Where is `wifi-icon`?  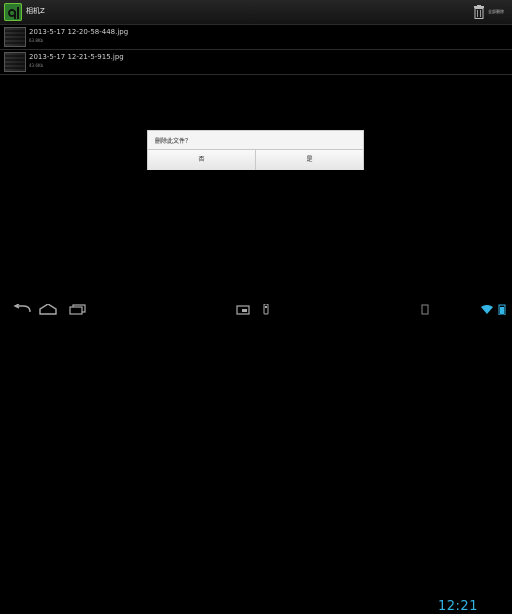 wifi-icon is located at coordinates (487, 309).